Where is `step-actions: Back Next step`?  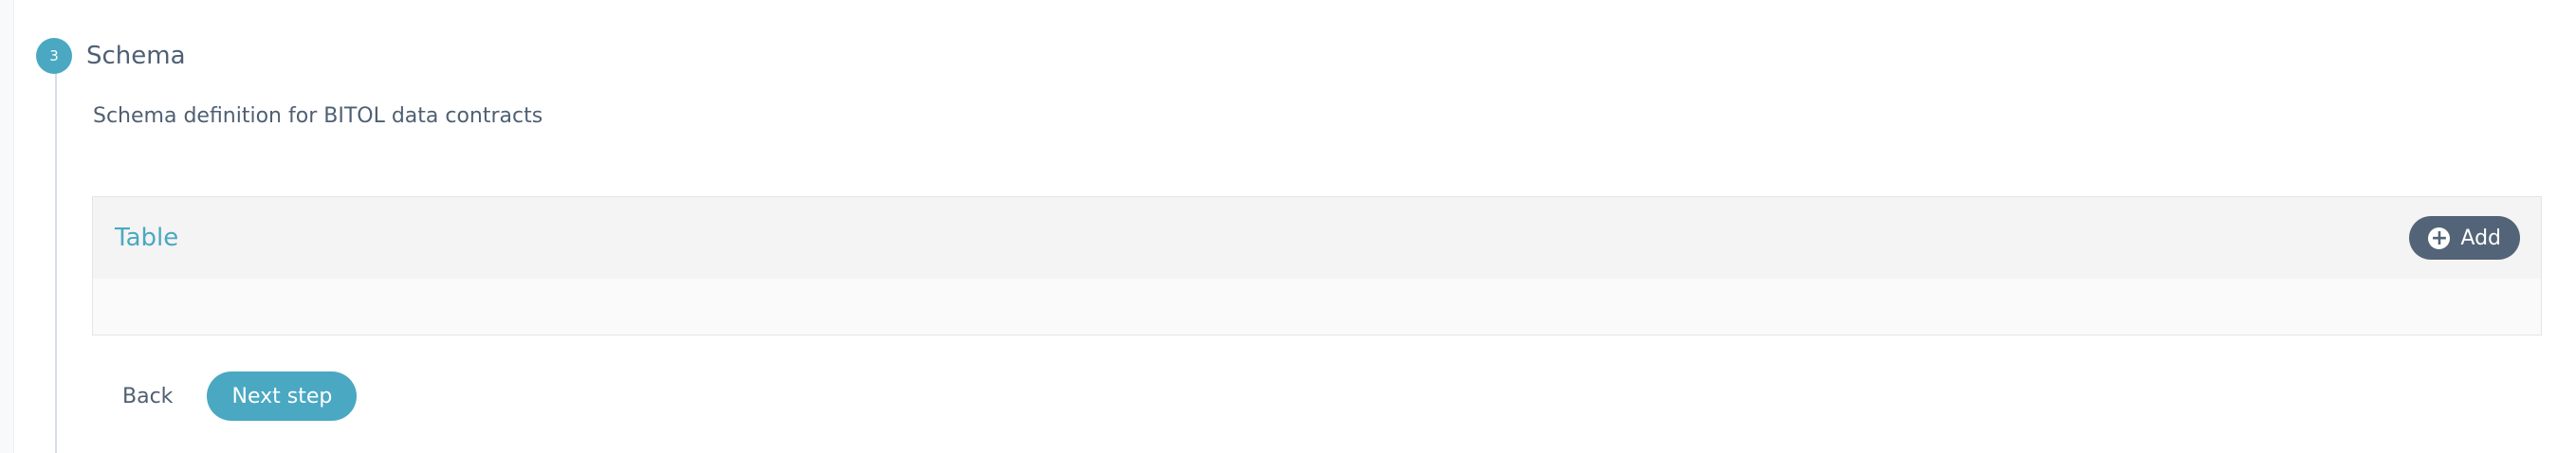
step-actions: Back Next step is located at coordinates (235, 396).